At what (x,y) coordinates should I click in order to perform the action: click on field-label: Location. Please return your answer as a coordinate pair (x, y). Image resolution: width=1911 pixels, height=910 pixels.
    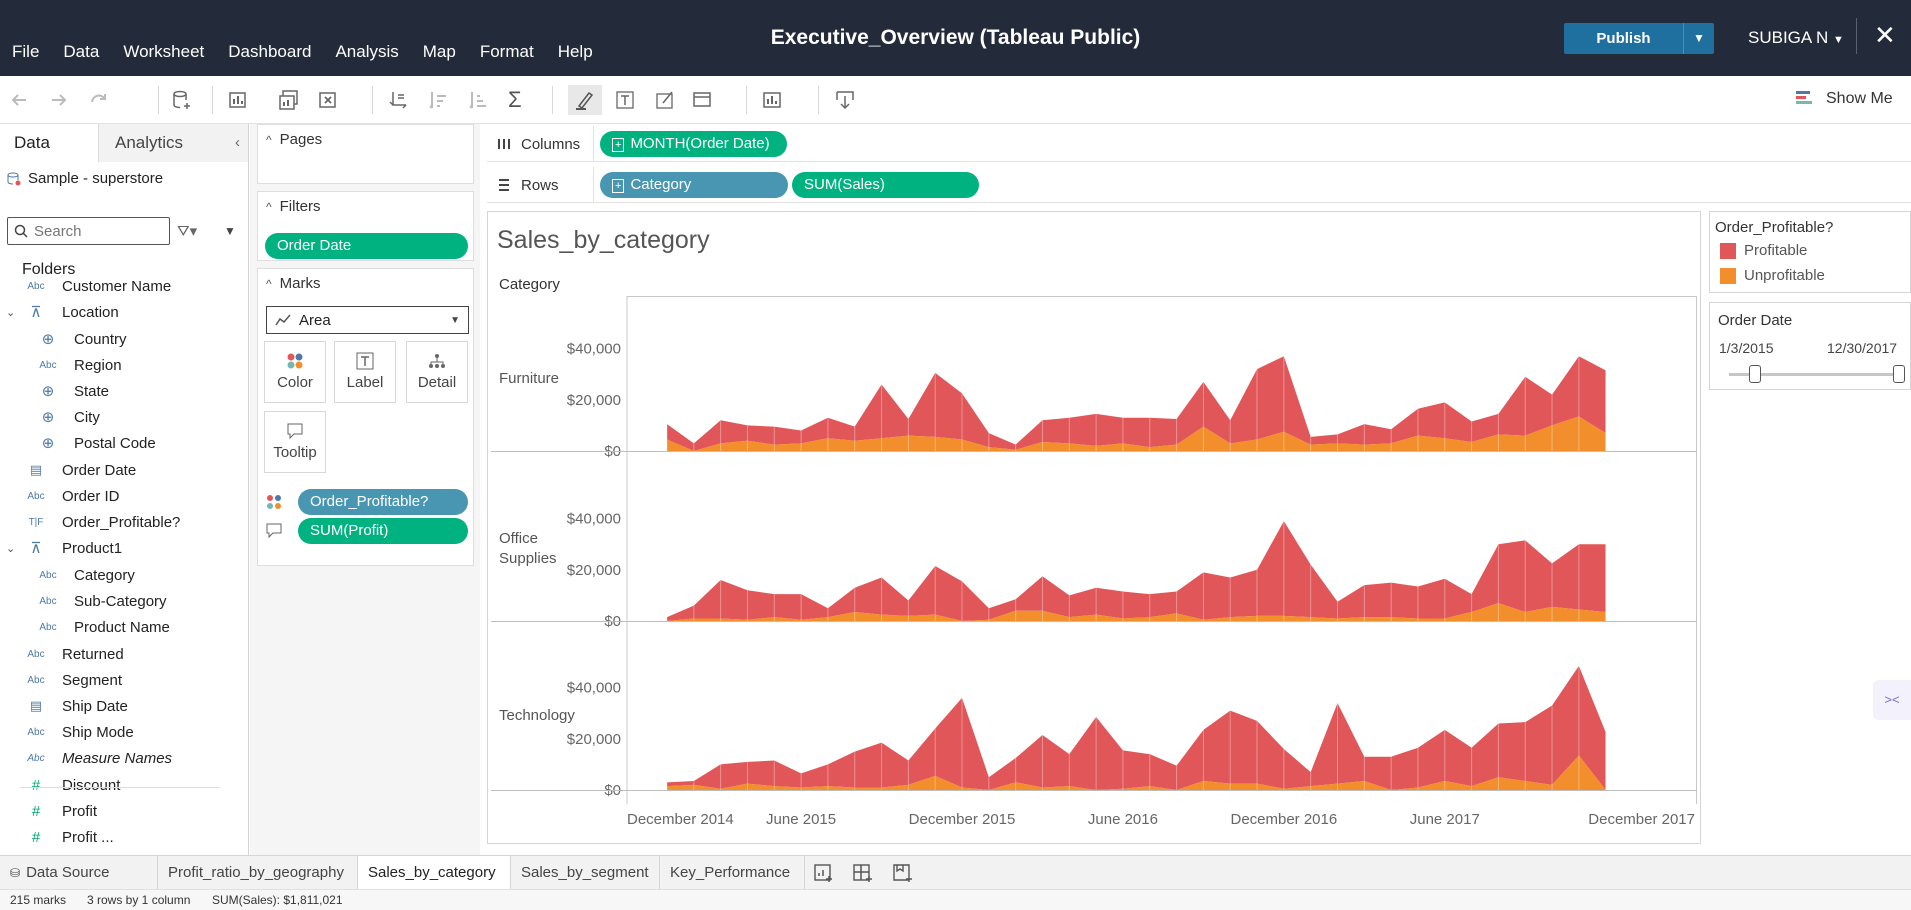
    Looking at the image, I should click on (90, 312).